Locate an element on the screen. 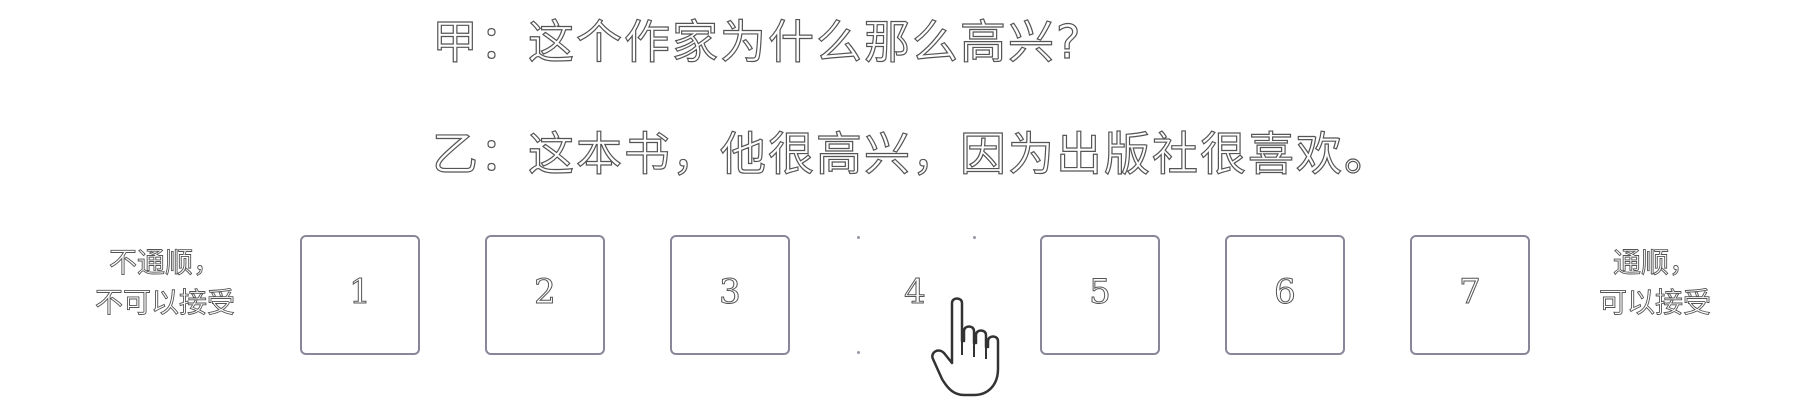  rating-value: 4 is located at coordinates (915, 292).